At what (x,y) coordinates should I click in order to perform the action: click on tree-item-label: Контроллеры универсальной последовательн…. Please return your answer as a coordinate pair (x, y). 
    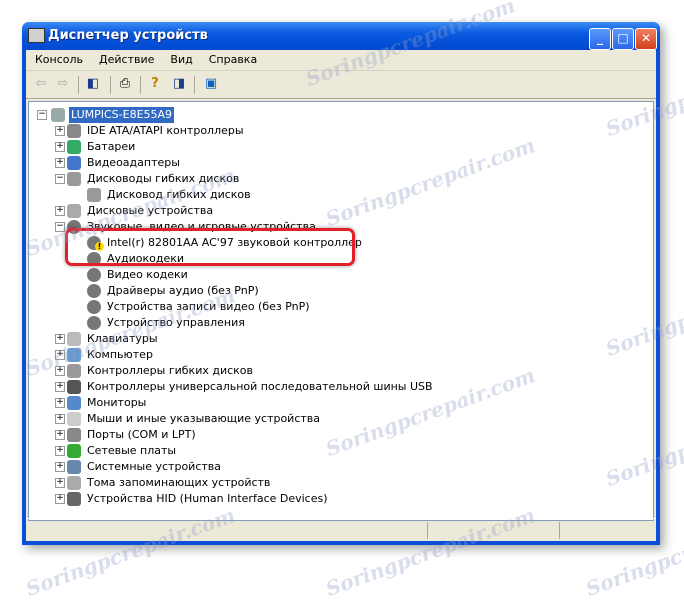
    Looking at the image, I should click on (260, 386).